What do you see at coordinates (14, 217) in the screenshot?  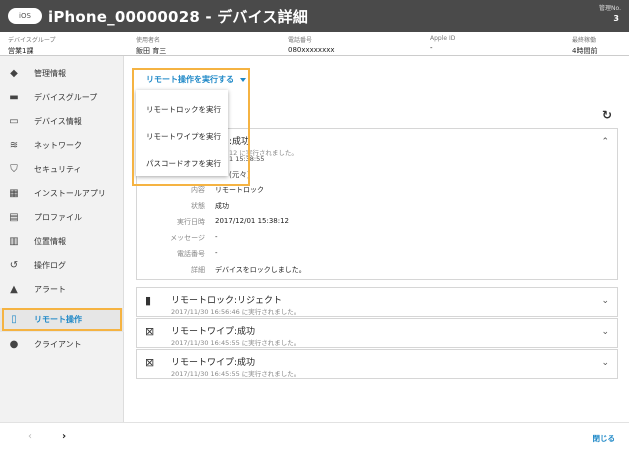 I see `document-icon: ▤` at bounding box center [14, 217].